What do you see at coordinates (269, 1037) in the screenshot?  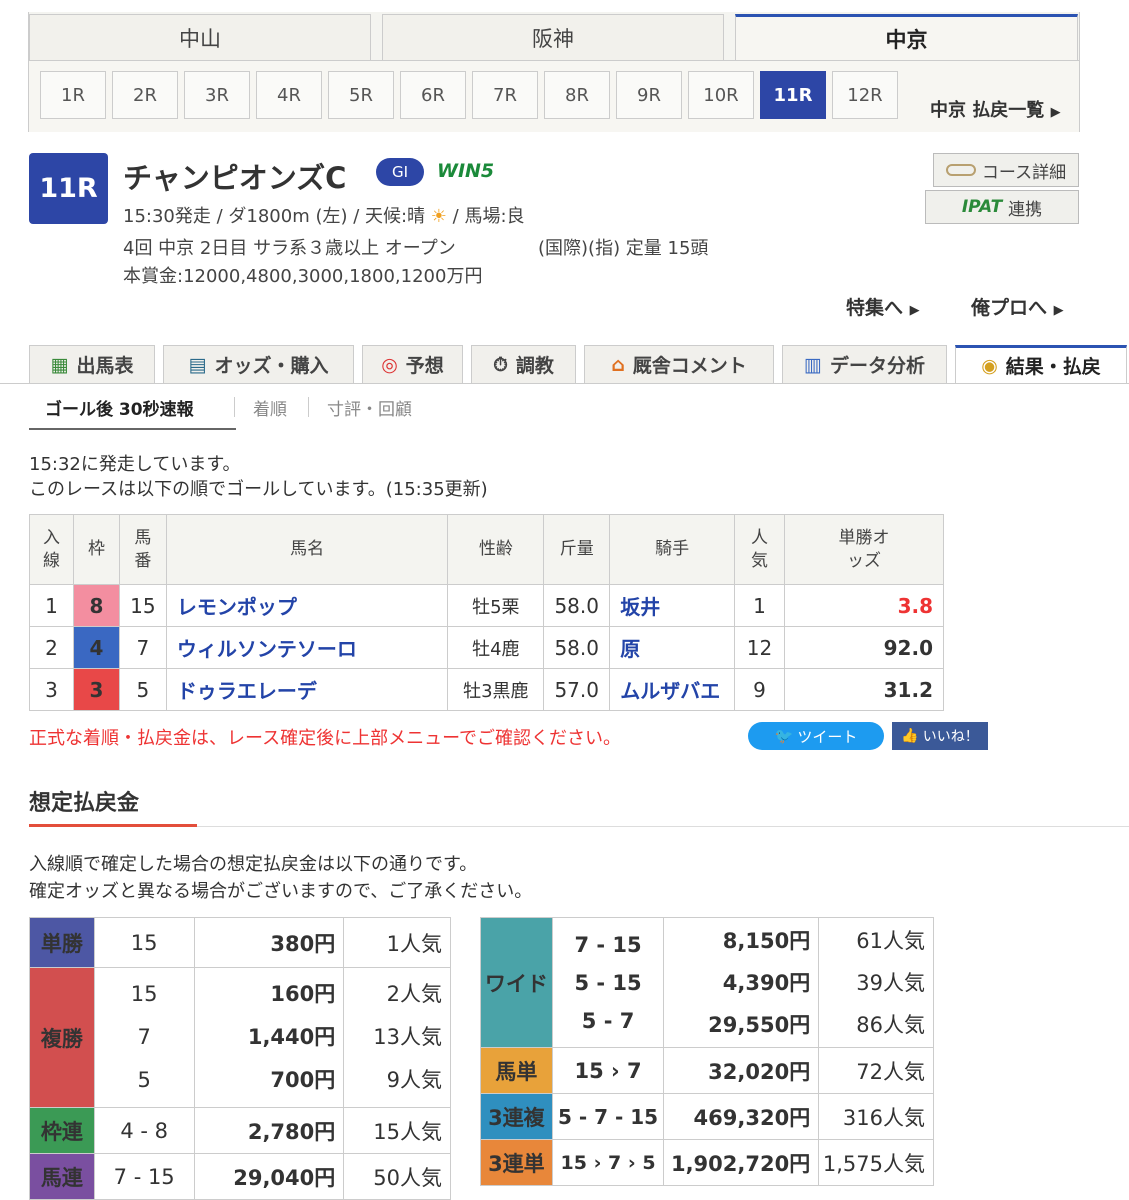 I see `payout-amount: 160円 1,440円 700円` at bounding box center [269, 1037].